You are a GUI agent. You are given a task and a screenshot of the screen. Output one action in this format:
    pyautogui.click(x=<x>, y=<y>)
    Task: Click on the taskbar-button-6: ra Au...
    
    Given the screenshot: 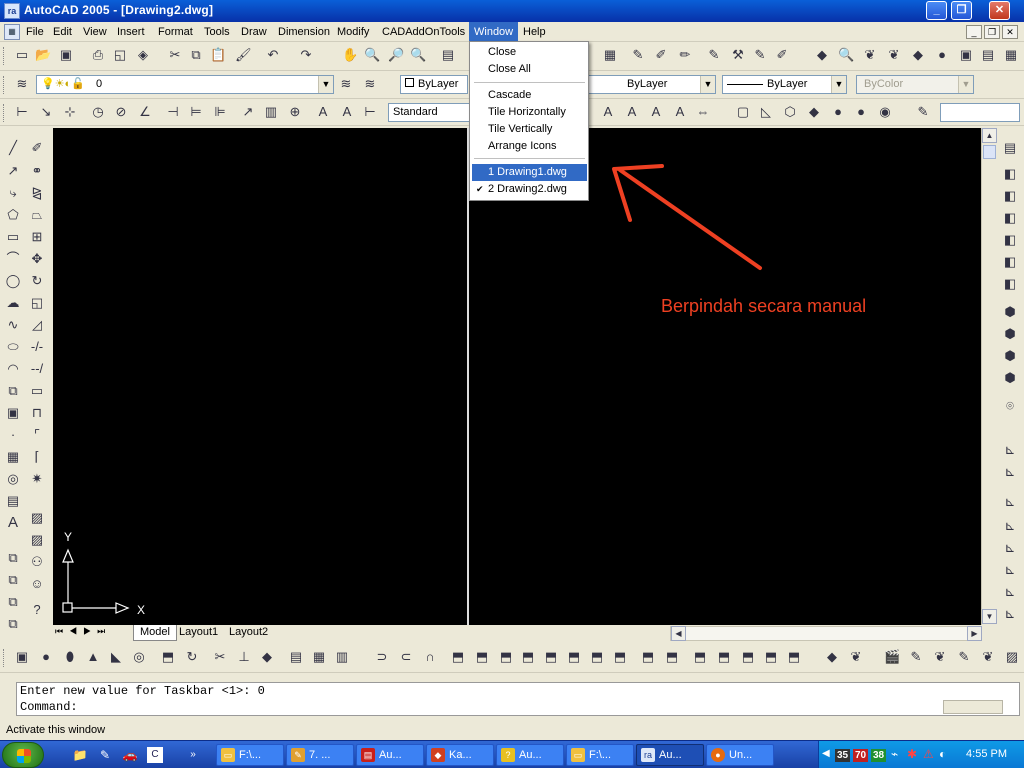 What is the action you would take?
    pyautogui.click(x=670, y=755)
    